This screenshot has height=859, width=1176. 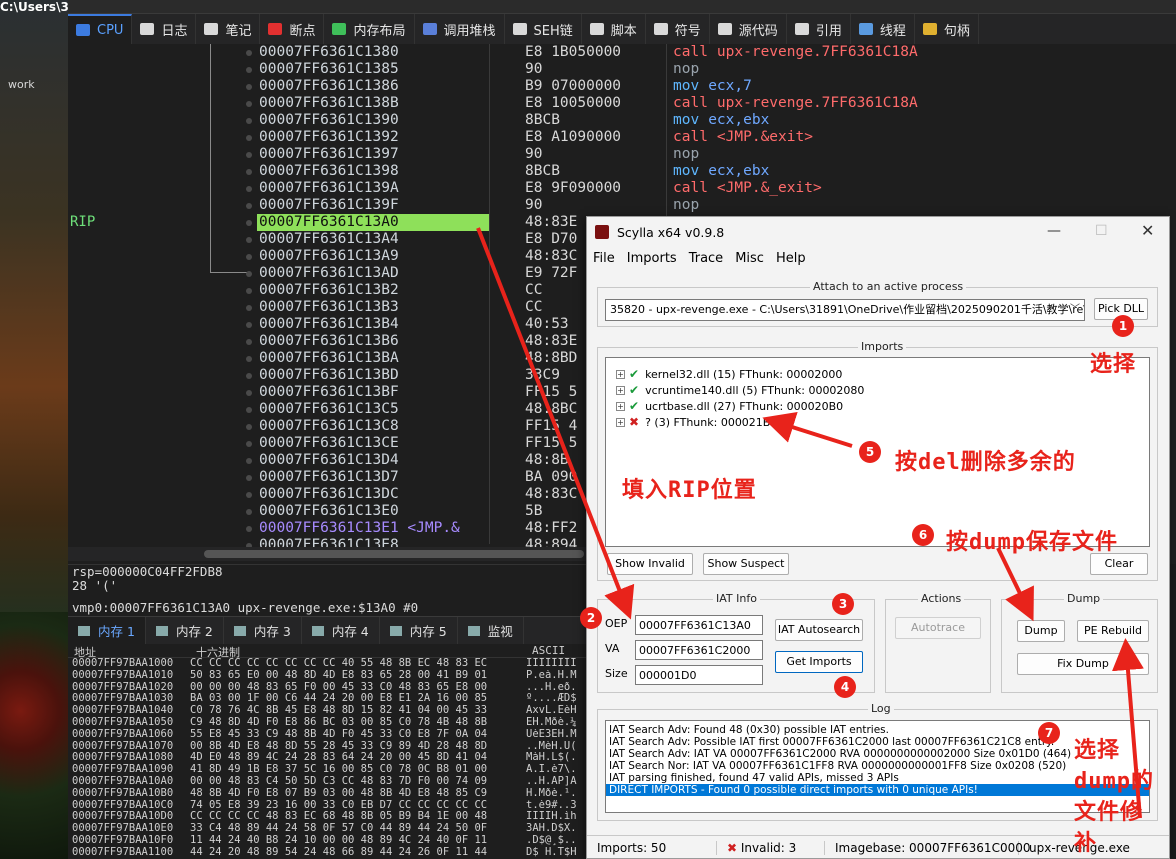 What do you see at coordinates (819, 662) in the screenshot?
I see `get-imports-button: Get Imports` at bounding box center [819, 662].